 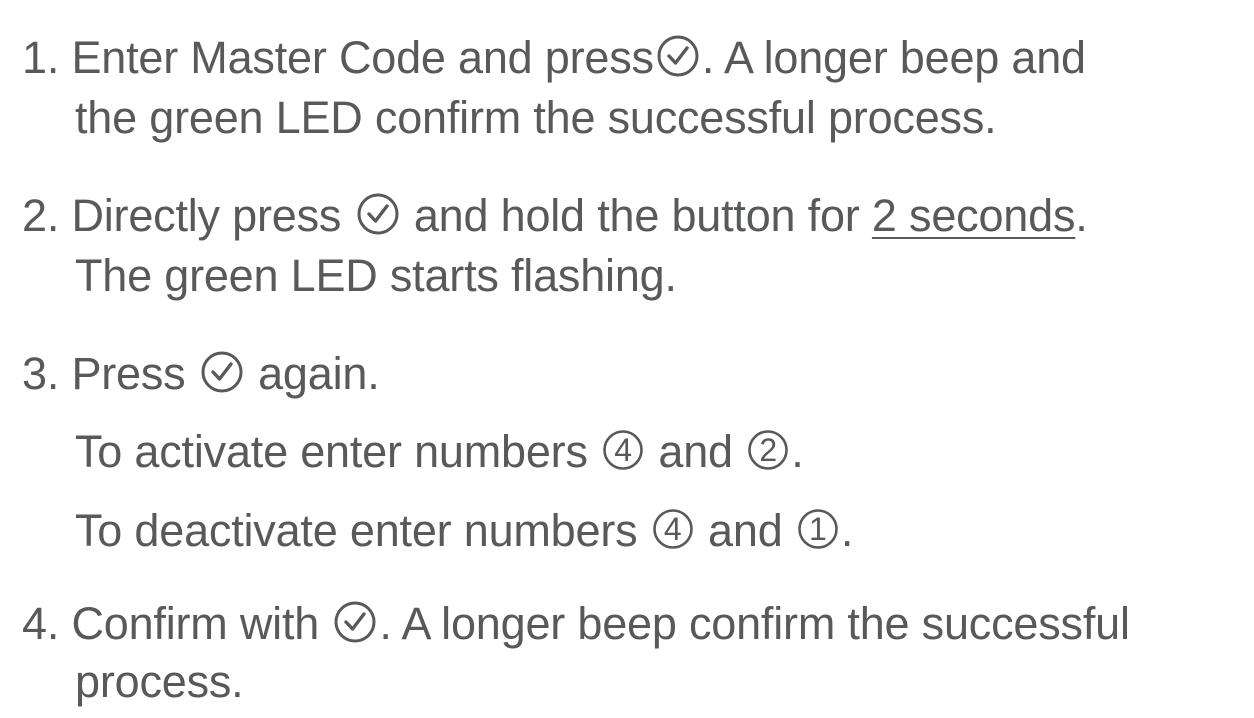 I want to click on step-3-line-1: 3. Press again., so click(x=201, y=374).